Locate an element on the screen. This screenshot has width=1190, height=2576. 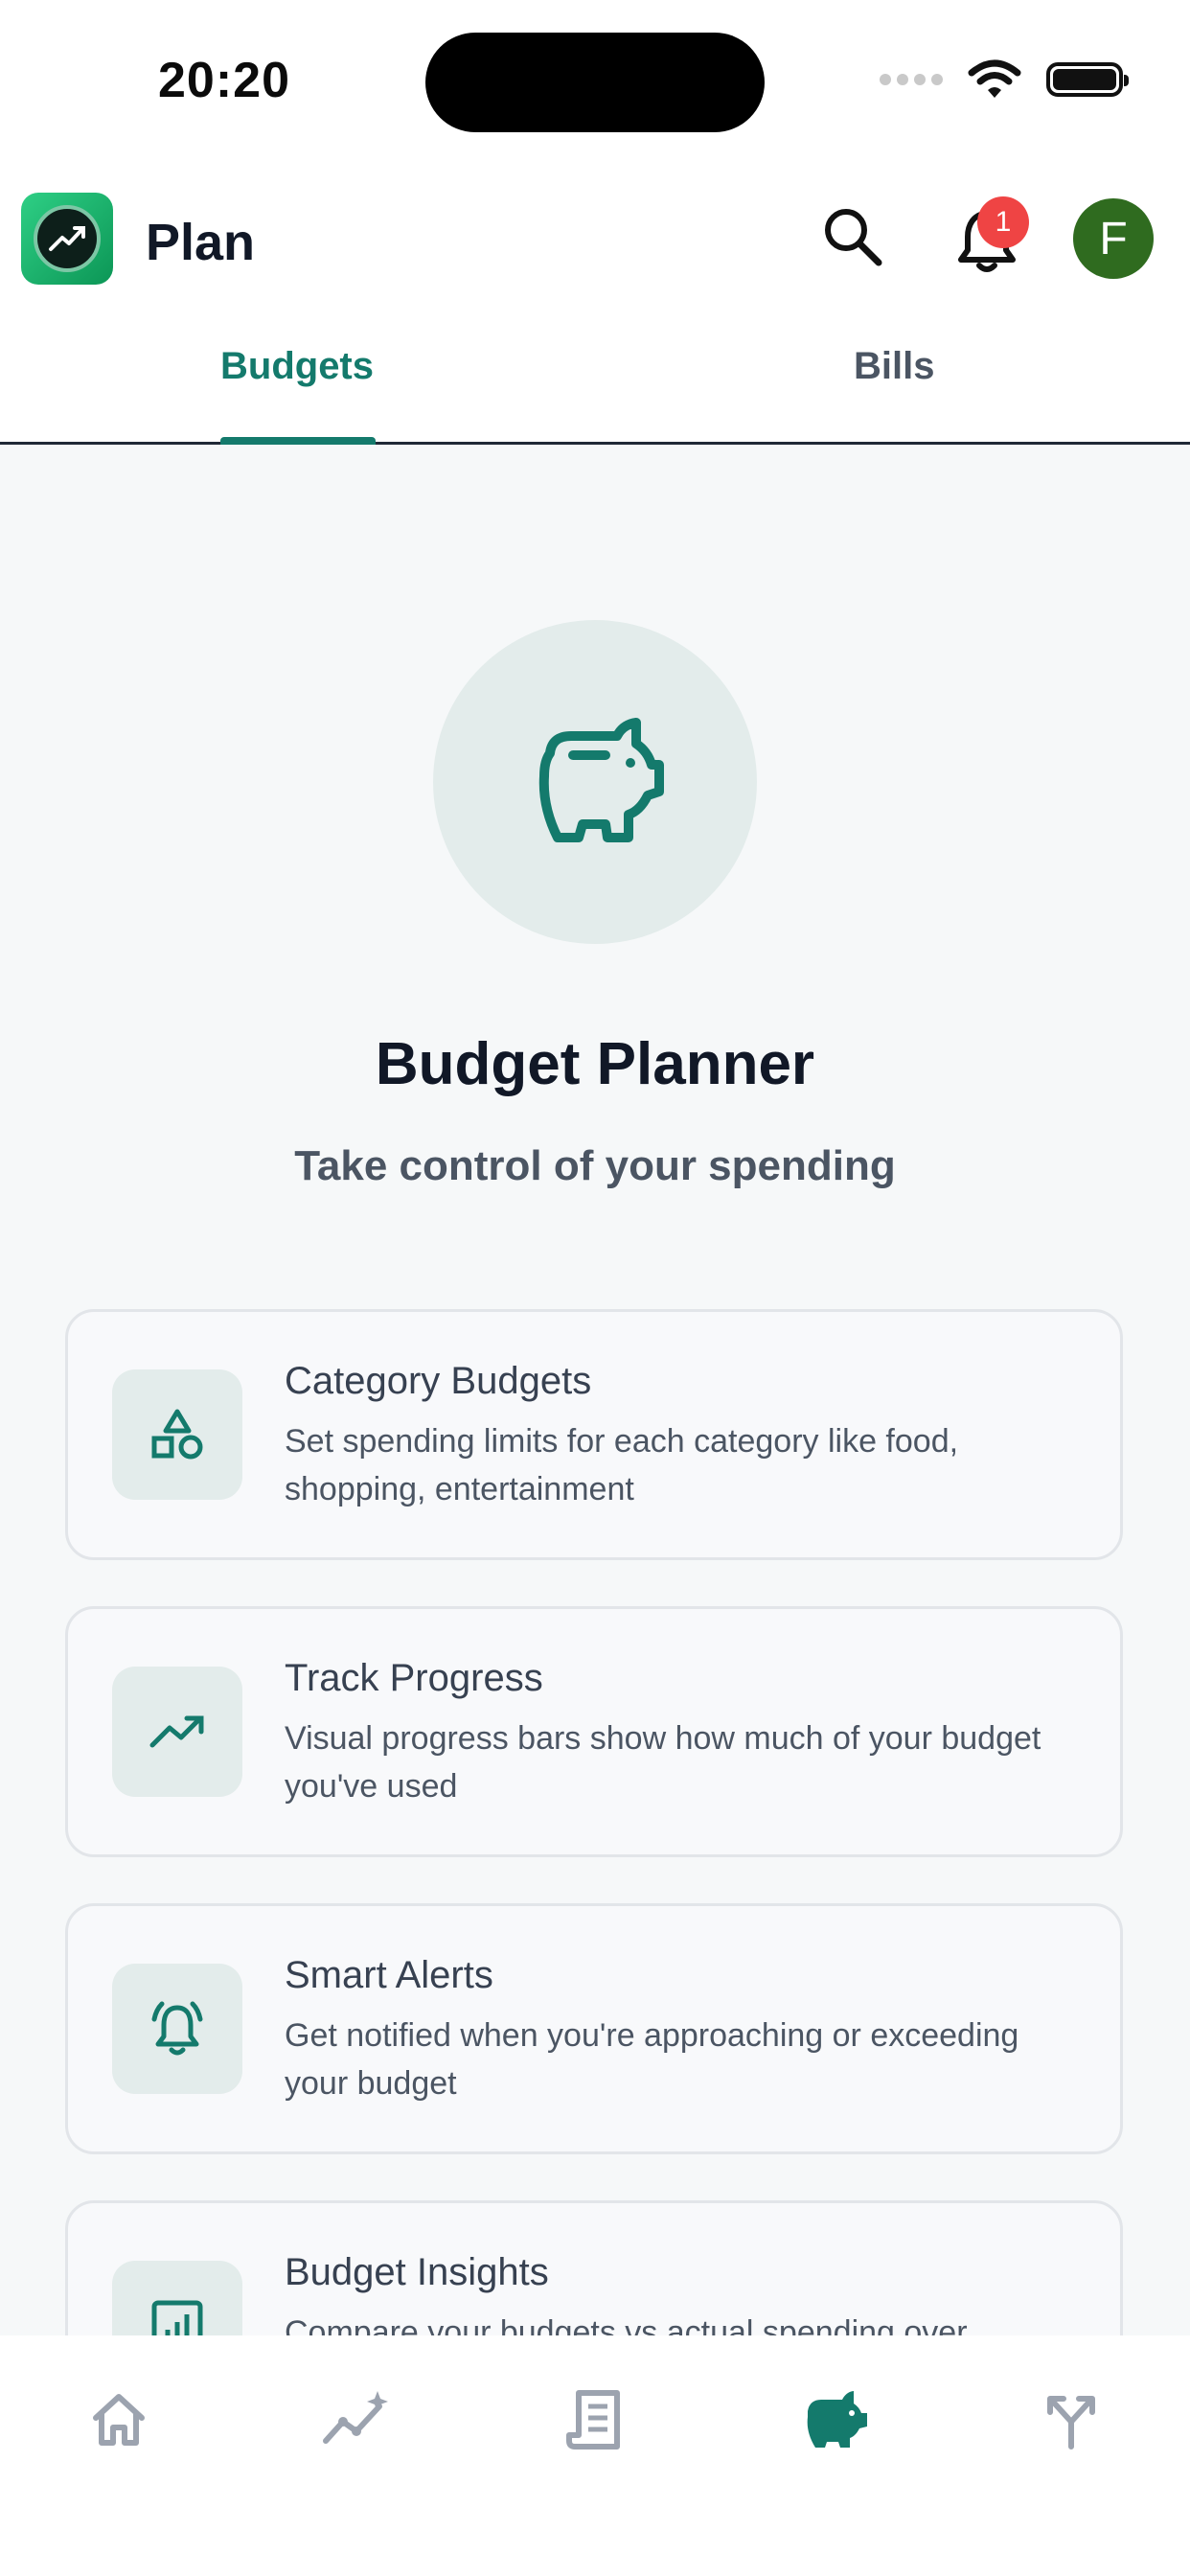
nav-analytics is located at coordinates (357, 2419).